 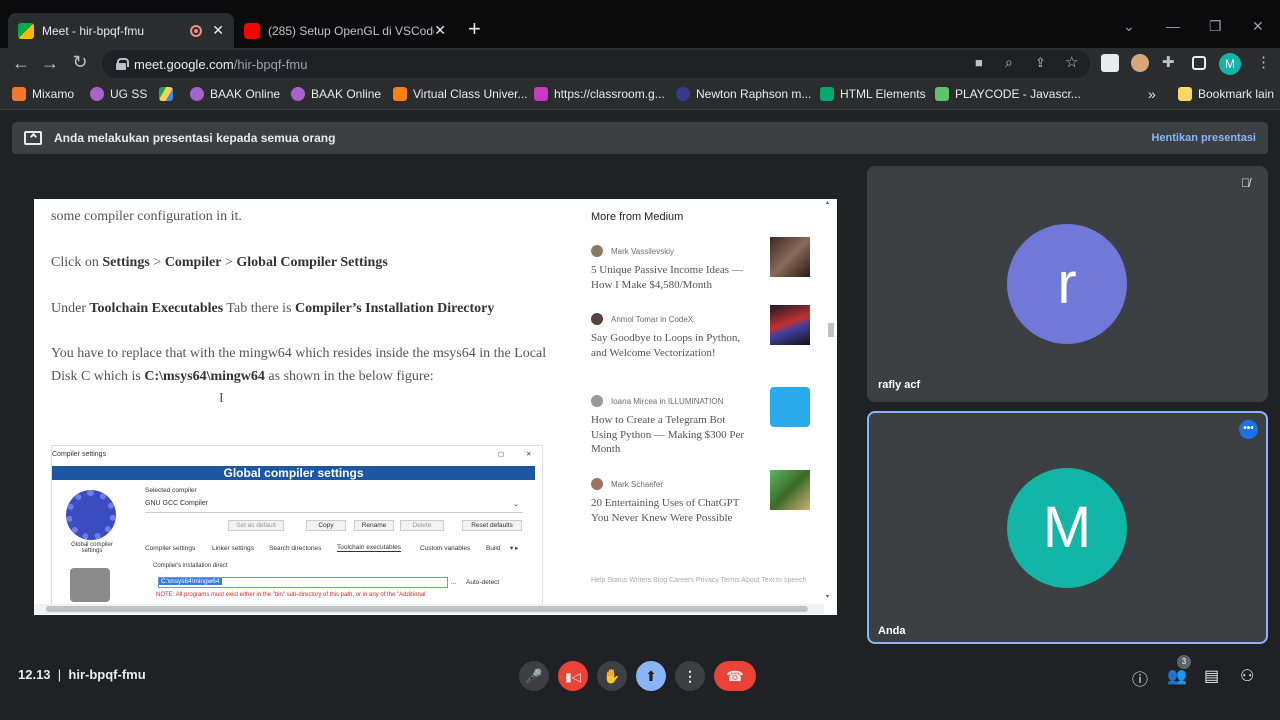 What do you see at coordinates (70, 308) in the screenshot?
I see `article-text: Under` at bounding box center [70, 308].